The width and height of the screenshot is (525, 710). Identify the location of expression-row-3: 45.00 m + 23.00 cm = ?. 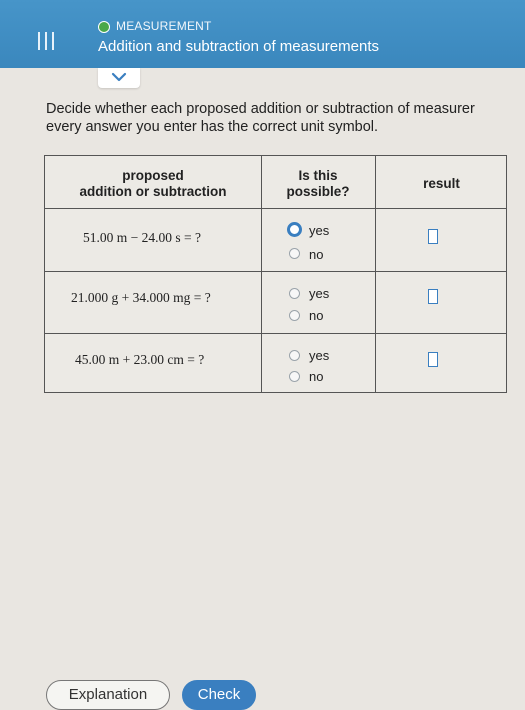
(140, 359).